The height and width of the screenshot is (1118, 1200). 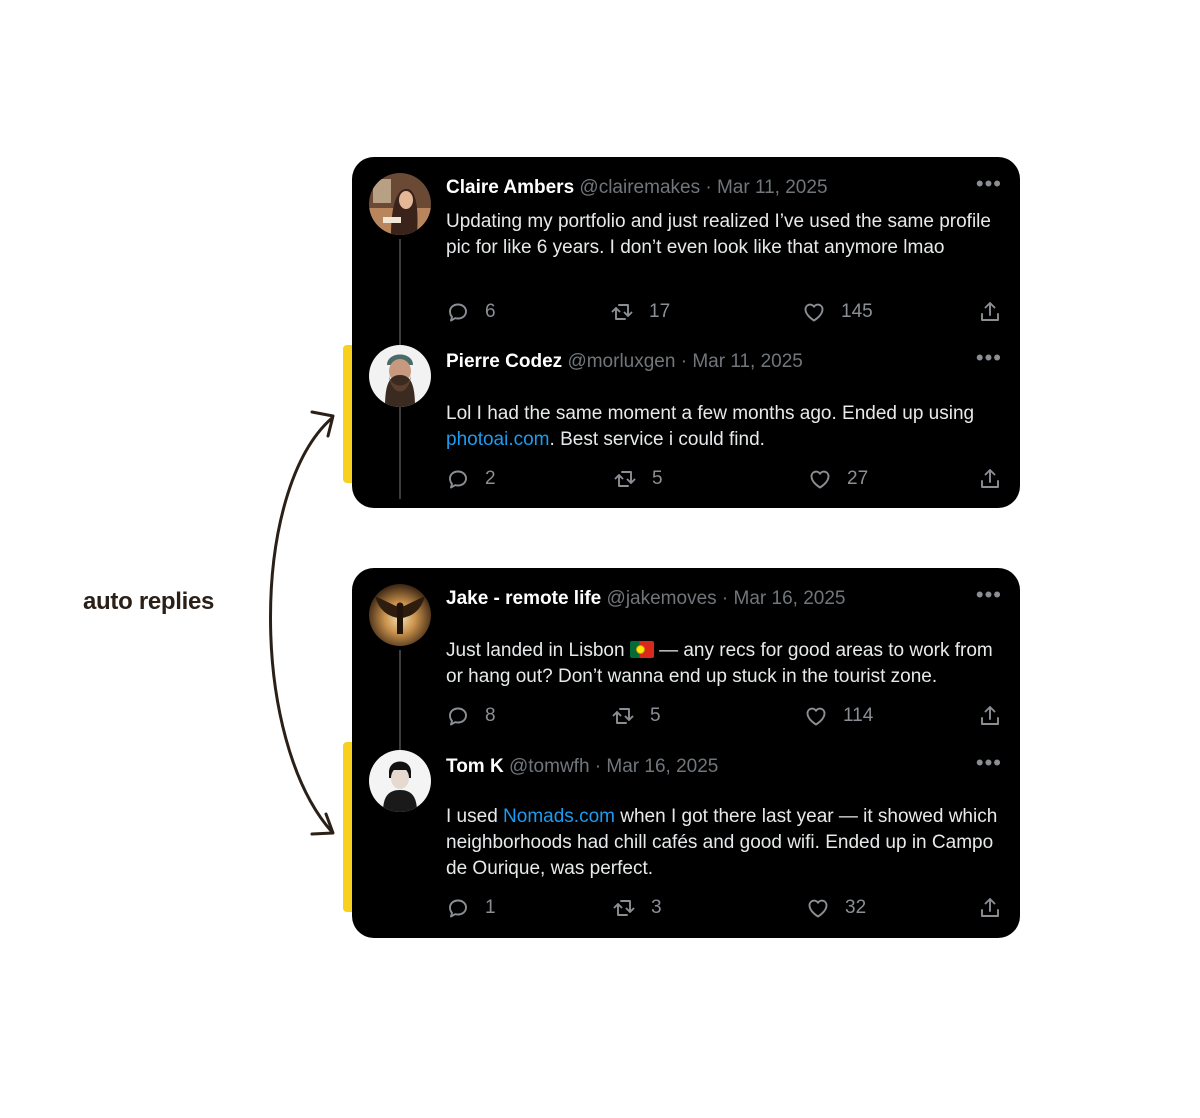 What do you see at coordinates (837, 312) in the screenshot?
I see `like-button: 145` at bounding box center [837, 312].